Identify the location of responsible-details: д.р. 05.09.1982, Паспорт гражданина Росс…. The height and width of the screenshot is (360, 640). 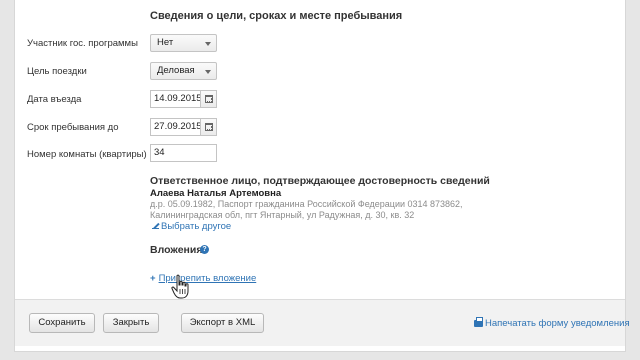
(310, 209).